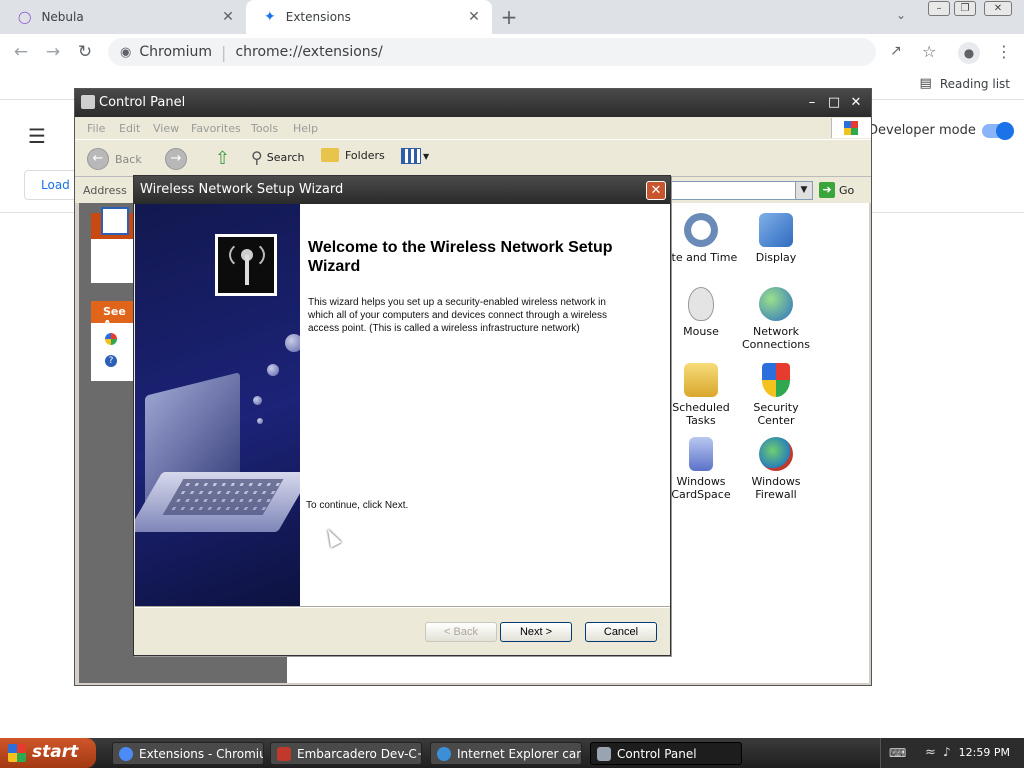 Image resolution: width=1024 pixels, height=768 pixels. I want to click on system-tray: ⌨ ≈ ♪ 12:59 PM, so click(952, 753).